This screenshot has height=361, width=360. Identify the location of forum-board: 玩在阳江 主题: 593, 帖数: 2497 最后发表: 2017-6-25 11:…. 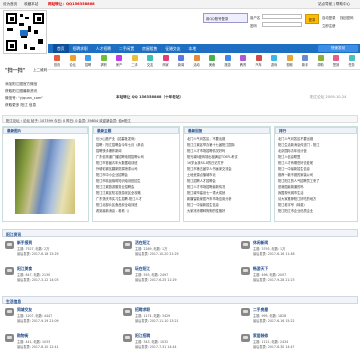
(175, 279).